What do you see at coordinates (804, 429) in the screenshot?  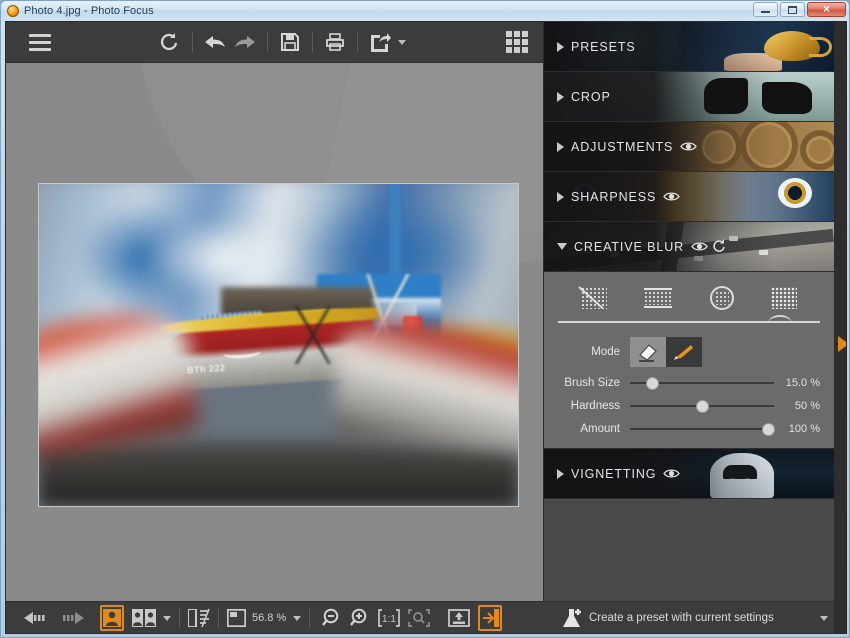 I see `amount-value: 100 %` at bounding box center [804, 429].